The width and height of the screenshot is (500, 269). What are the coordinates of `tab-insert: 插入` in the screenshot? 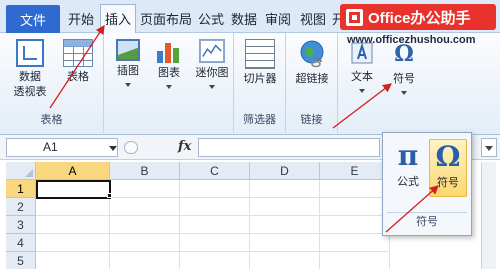 It's located at (118, 19).